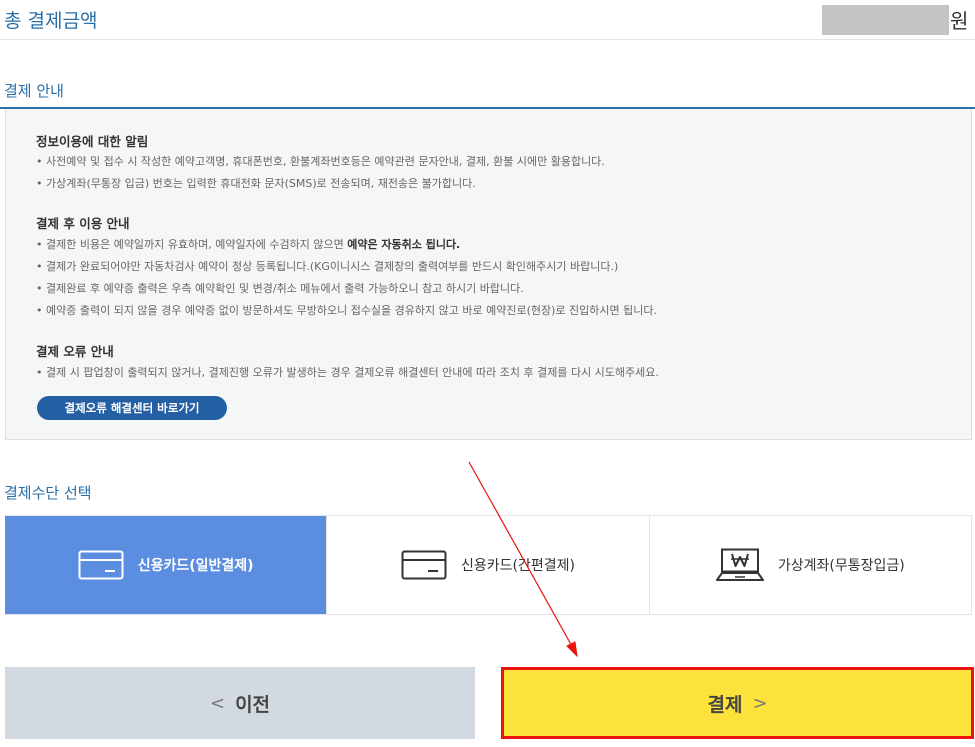 This screenshot has height=747, width=975. What do you see at coordinates (83, 223) in the screenshot?
I see `guide-heading-after-payment: 결제 후 이용 안내` at bounding box center [83, 223].